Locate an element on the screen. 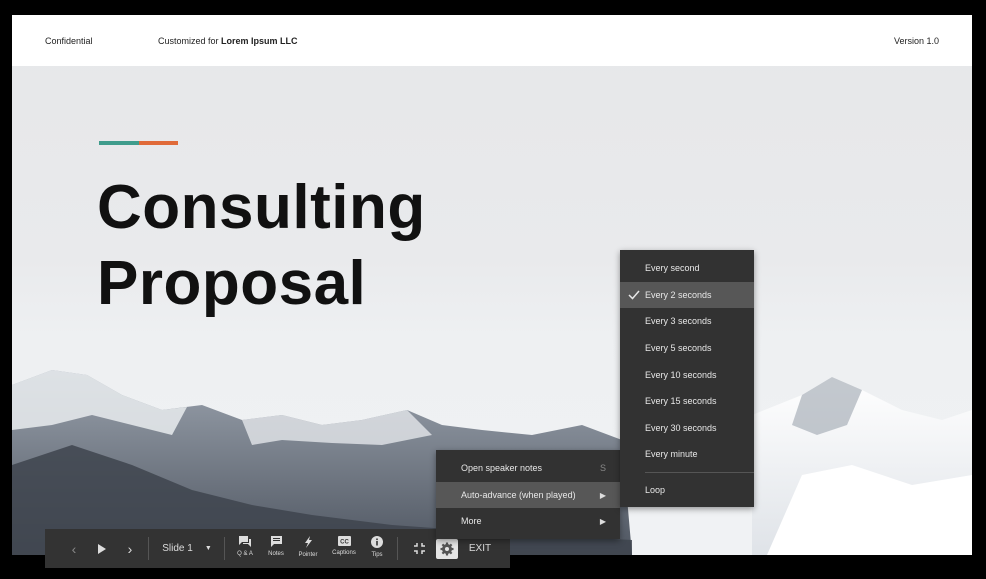 The width and height of the screenshot is (986, 579). chevron-left-icon: ‹ is located at coordinates (74, 548).